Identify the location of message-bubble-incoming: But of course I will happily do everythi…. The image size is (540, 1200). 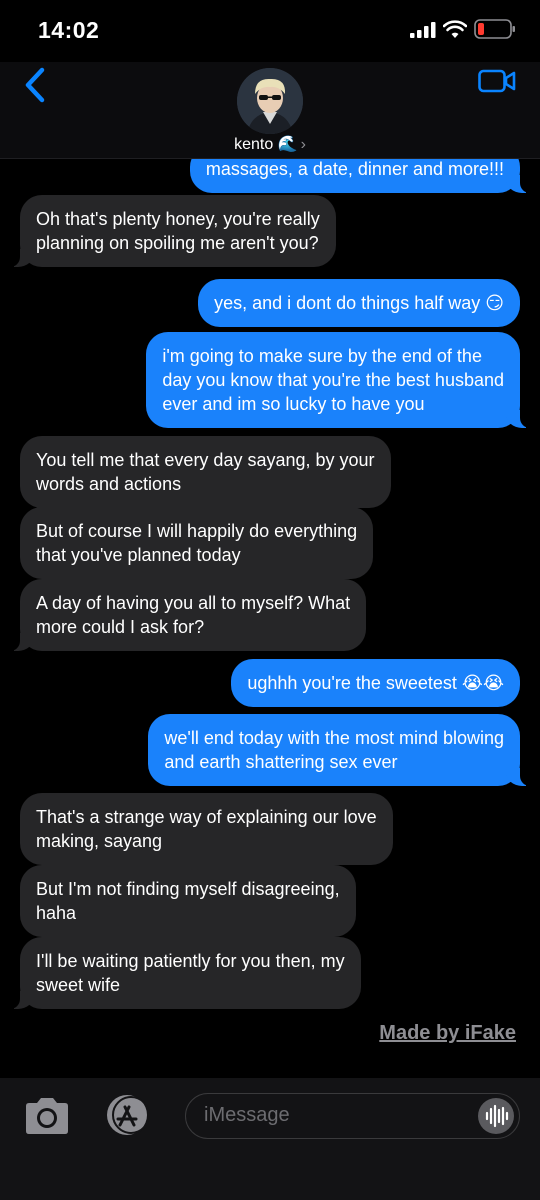
(197, 543).